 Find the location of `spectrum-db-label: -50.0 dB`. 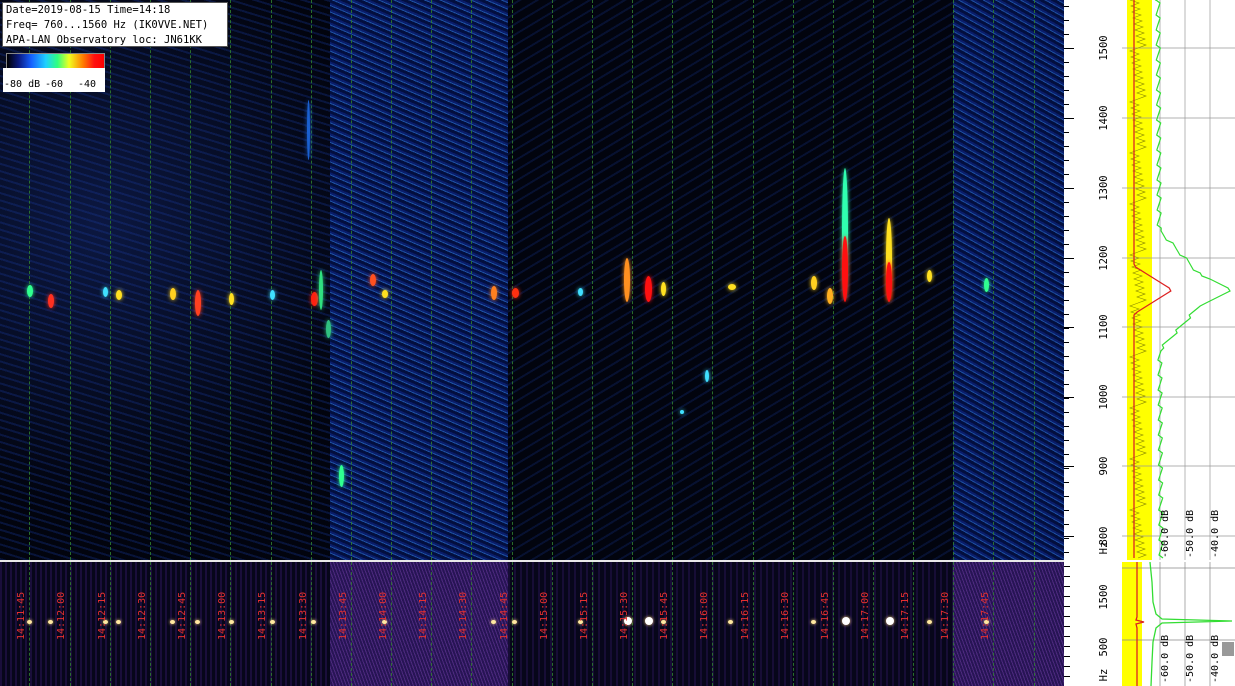

spectrum-db-label: -50.0 dB is located at coordinates (1190, 533).